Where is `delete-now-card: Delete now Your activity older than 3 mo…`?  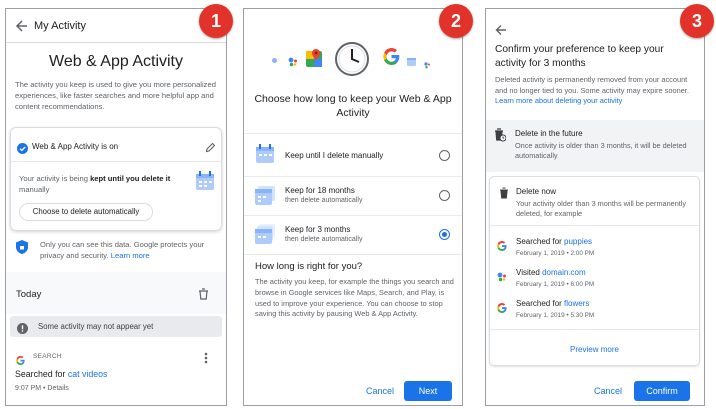 delete-now-card: Delete now Your activity older than 3 mo… is located at coordinates (594, 271).